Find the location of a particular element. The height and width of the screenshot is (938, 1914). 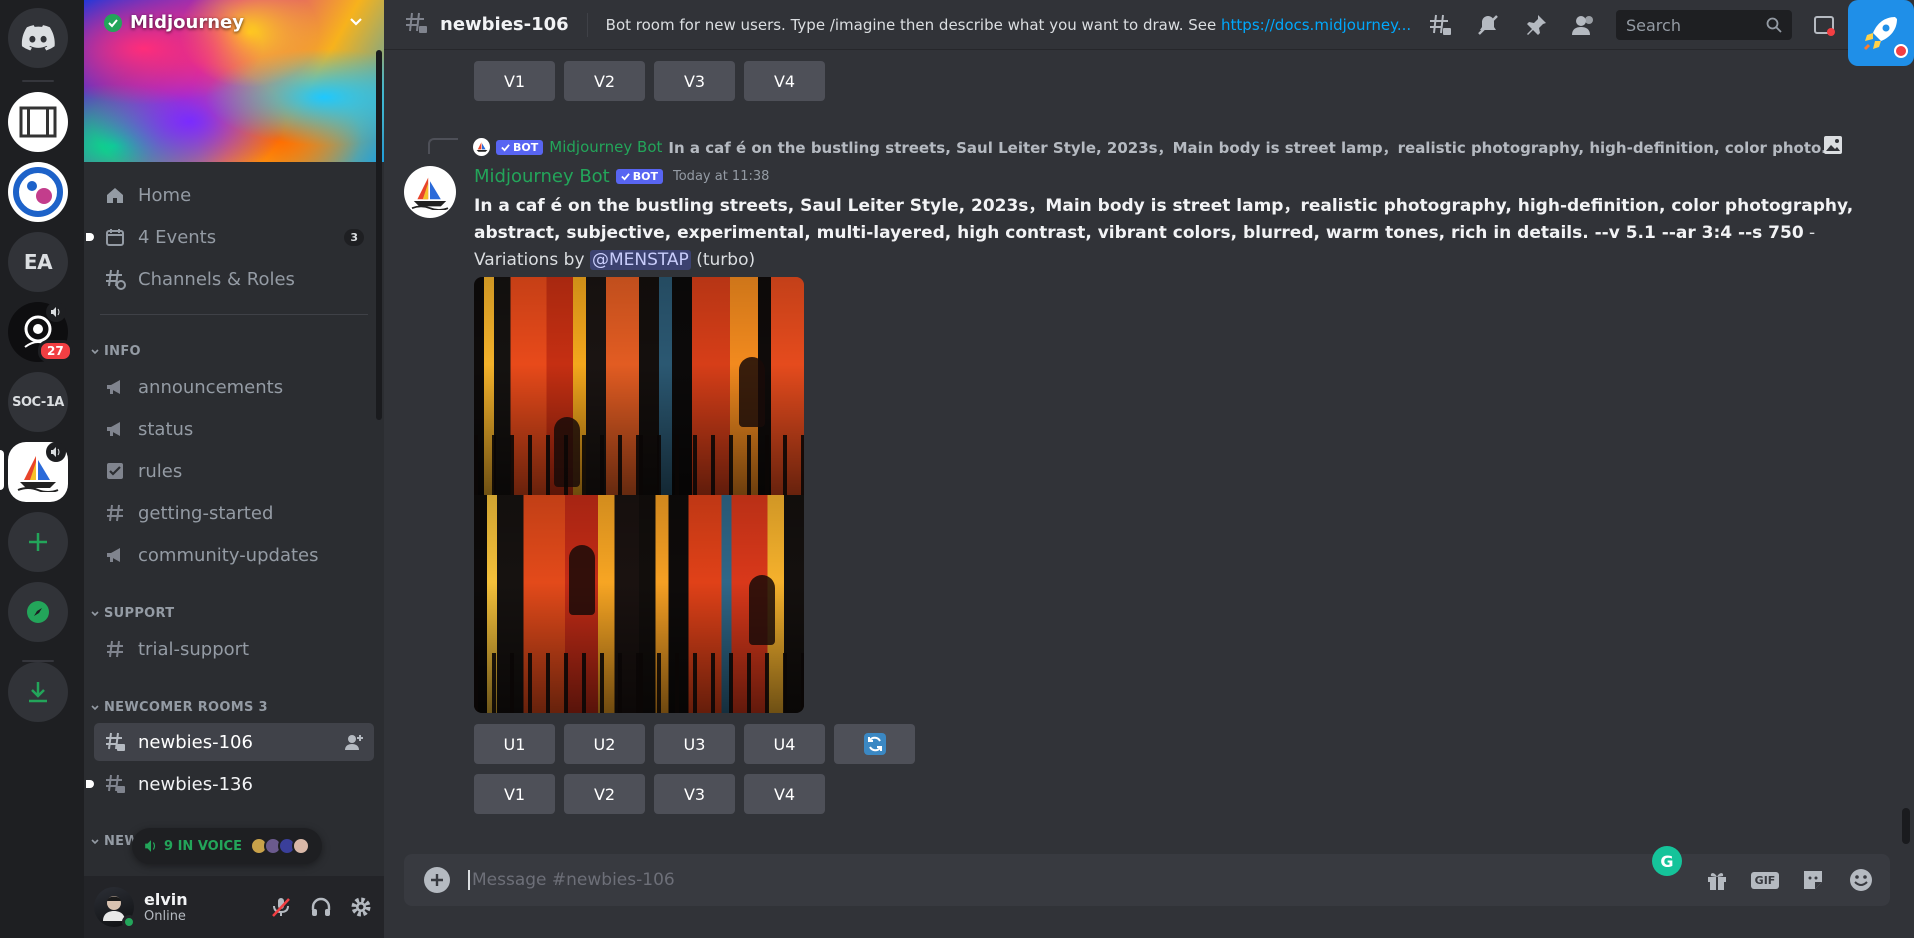

channel-trial-support: trial-support is located at coordinates (234, 649).